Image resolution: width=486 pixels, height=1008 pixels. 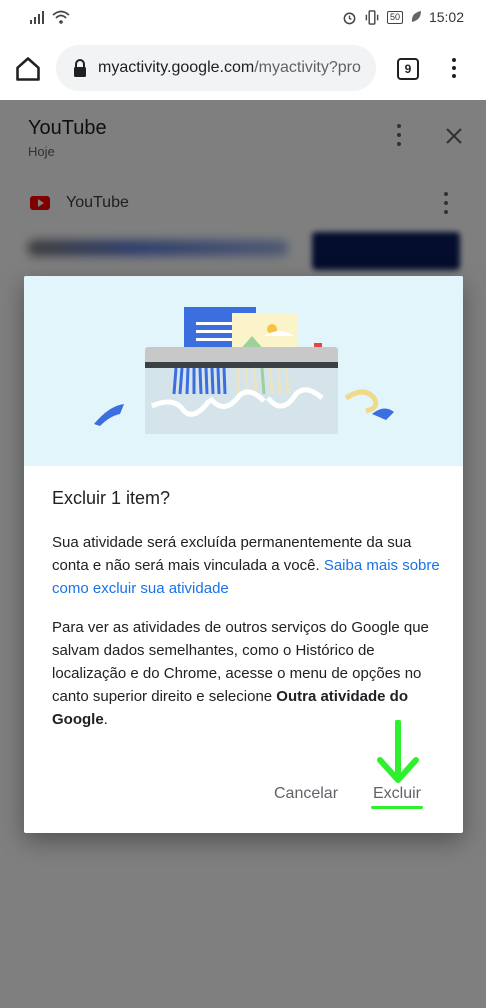 I want to click on lock-icon, so click(x=80, y=68).